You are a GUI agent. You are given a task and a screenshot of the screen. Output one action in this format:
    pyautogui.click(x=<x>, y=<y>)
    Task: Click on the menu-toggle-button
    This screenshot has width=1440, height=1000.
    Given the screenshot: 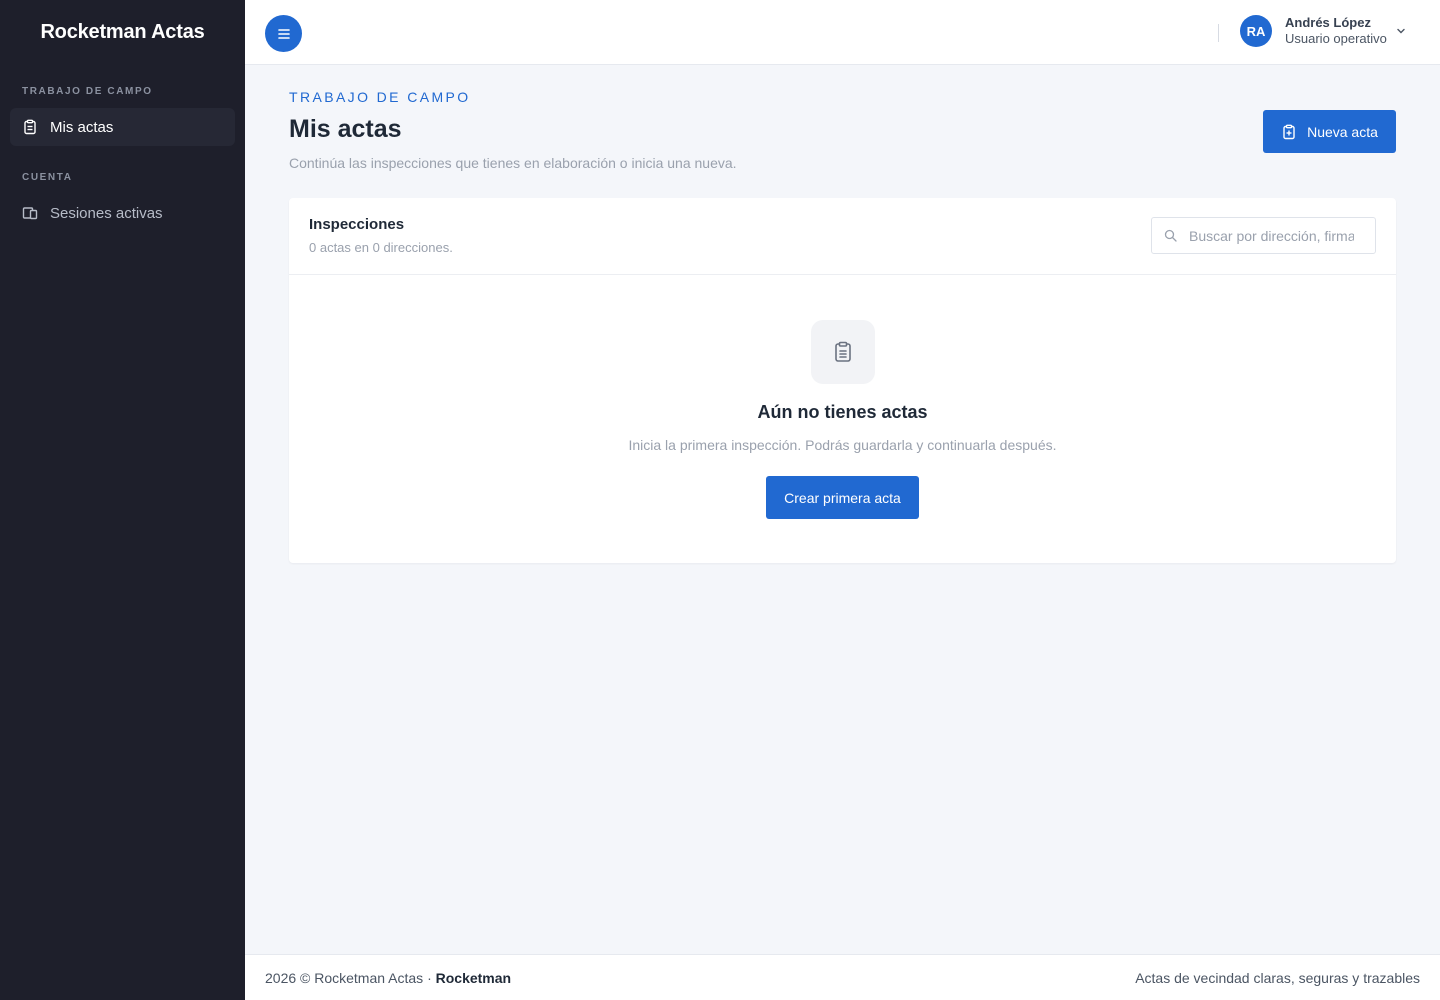 What is the action you would take?
    pyautogui.click(x=283, y=33)
    